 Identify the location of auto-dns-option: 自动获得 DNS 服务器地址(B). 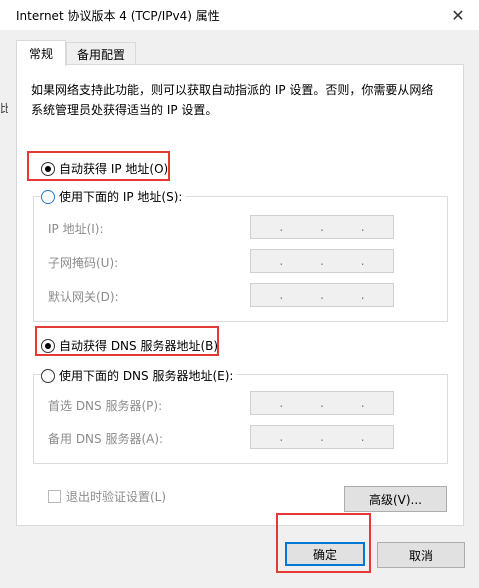
(129, 345).